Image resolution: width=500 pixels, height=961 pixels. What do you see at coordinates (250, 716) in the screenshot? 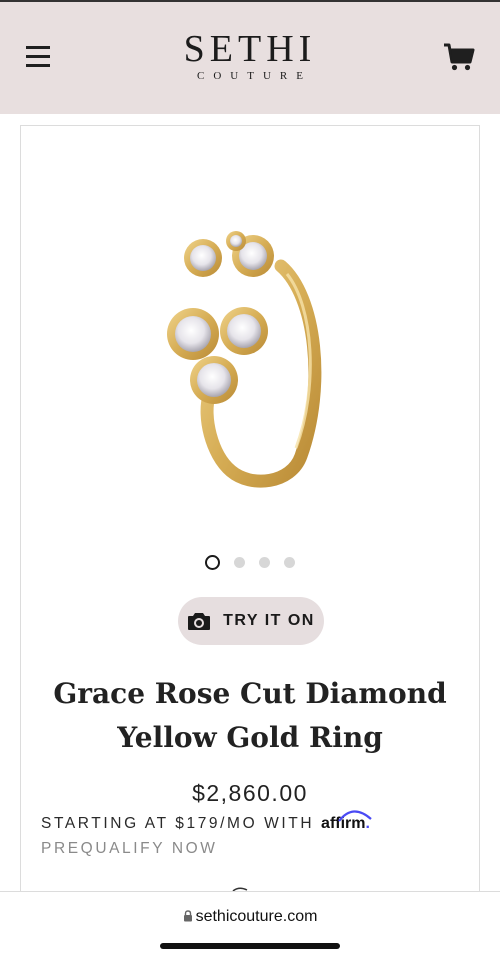
I see `product-title: Grace Rose Cut Diamond Yellow Gold Ring` at bounding box center [250, 716].